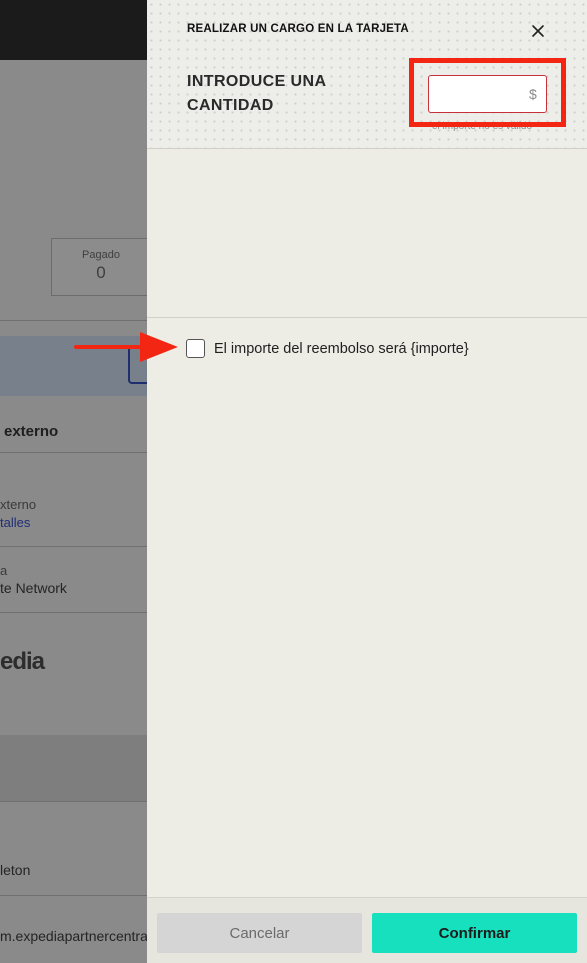  I want to click on cancel-button: Cancelar, so click(259, 933).